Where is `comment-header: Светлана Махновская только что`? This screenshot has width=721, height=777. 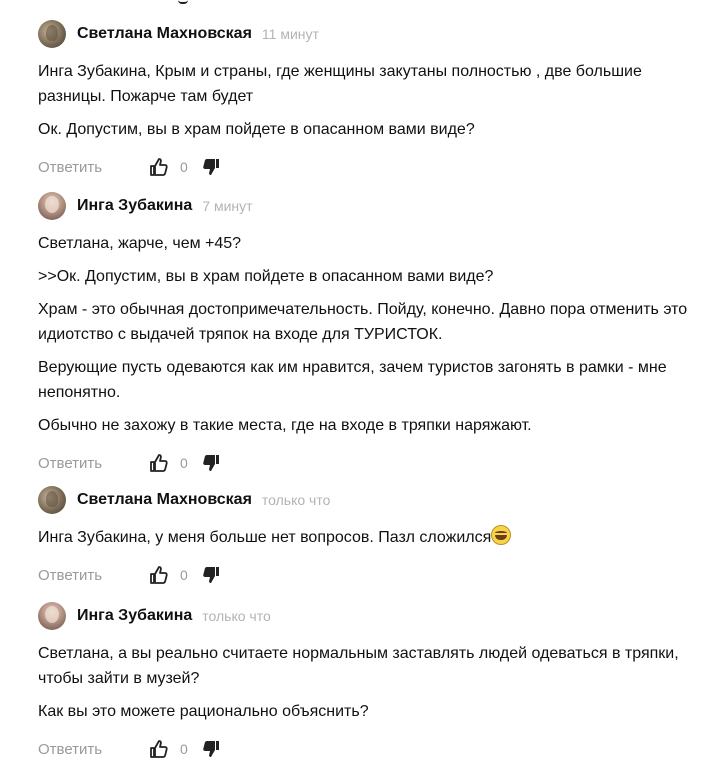
comment-header: Светлана Махновская только что is located at coordinates (368, 500).